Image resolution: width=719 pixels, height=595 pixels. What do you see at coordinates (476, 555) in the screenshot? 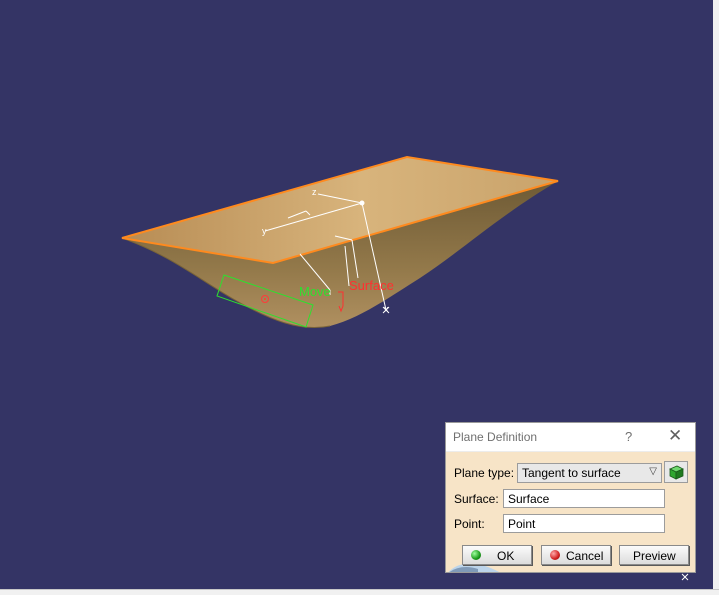
I see `ok-status-icon` at bounding box center [476, 555].